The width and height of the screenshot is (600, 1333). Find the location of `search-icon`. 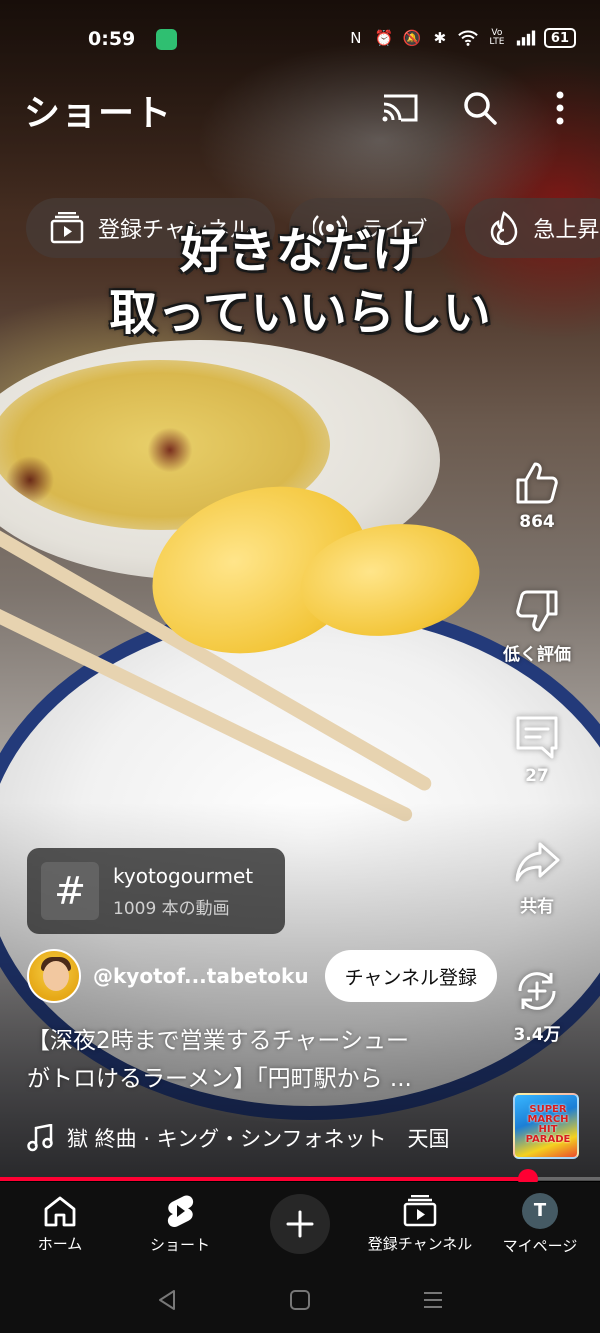

search-icon is located at coordinates (480, 108).